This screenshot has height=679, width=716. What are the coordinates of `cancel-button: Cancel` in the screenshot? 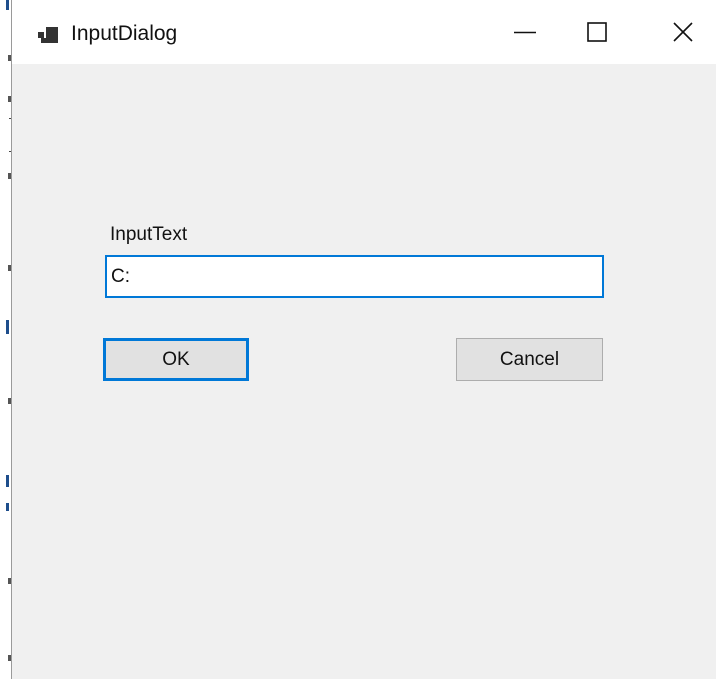 It's located at (529, 359).